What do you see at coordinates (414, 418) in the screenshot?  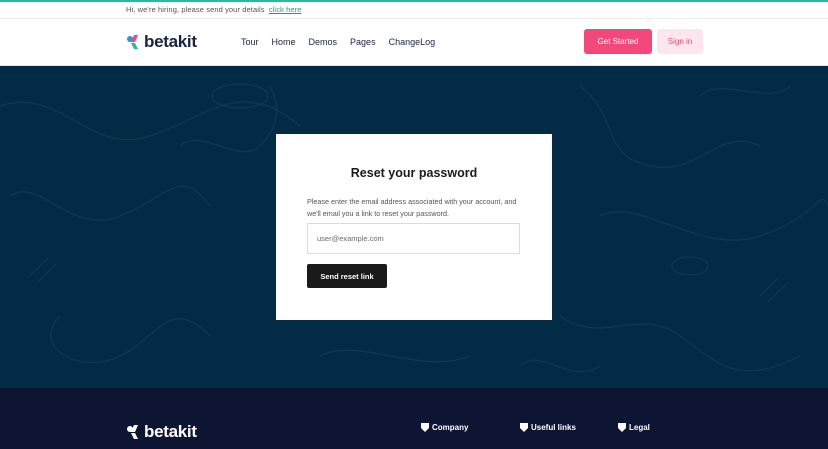 I see `footer: betakit Company Useful links Legal` at bounding box center [414, 418].